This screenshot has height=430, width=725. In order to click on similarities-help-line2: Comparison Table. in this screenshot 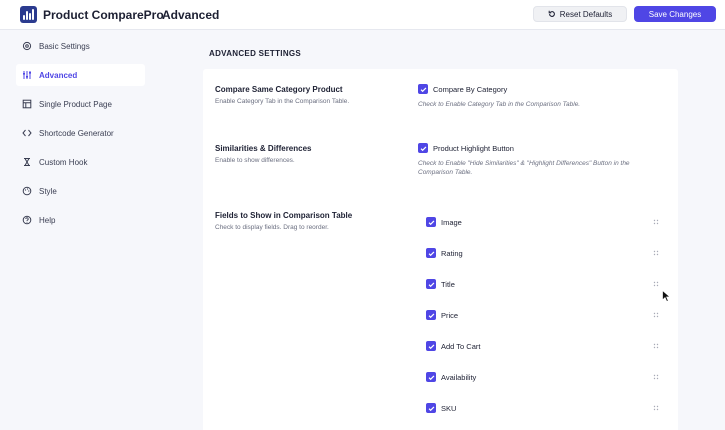, I will do `click(445, 172)`.